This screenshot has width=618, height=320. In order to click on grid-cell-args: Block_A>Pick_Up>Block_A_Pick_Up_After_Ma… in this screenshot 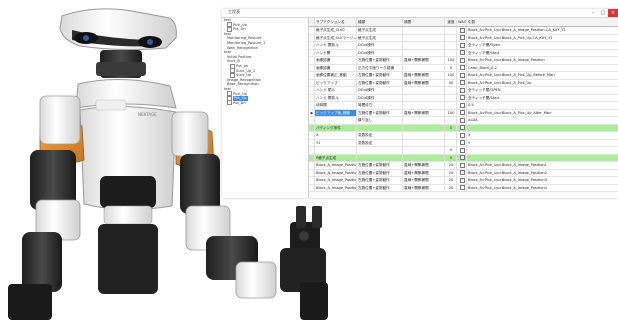, I will do `click(542, 113)`.